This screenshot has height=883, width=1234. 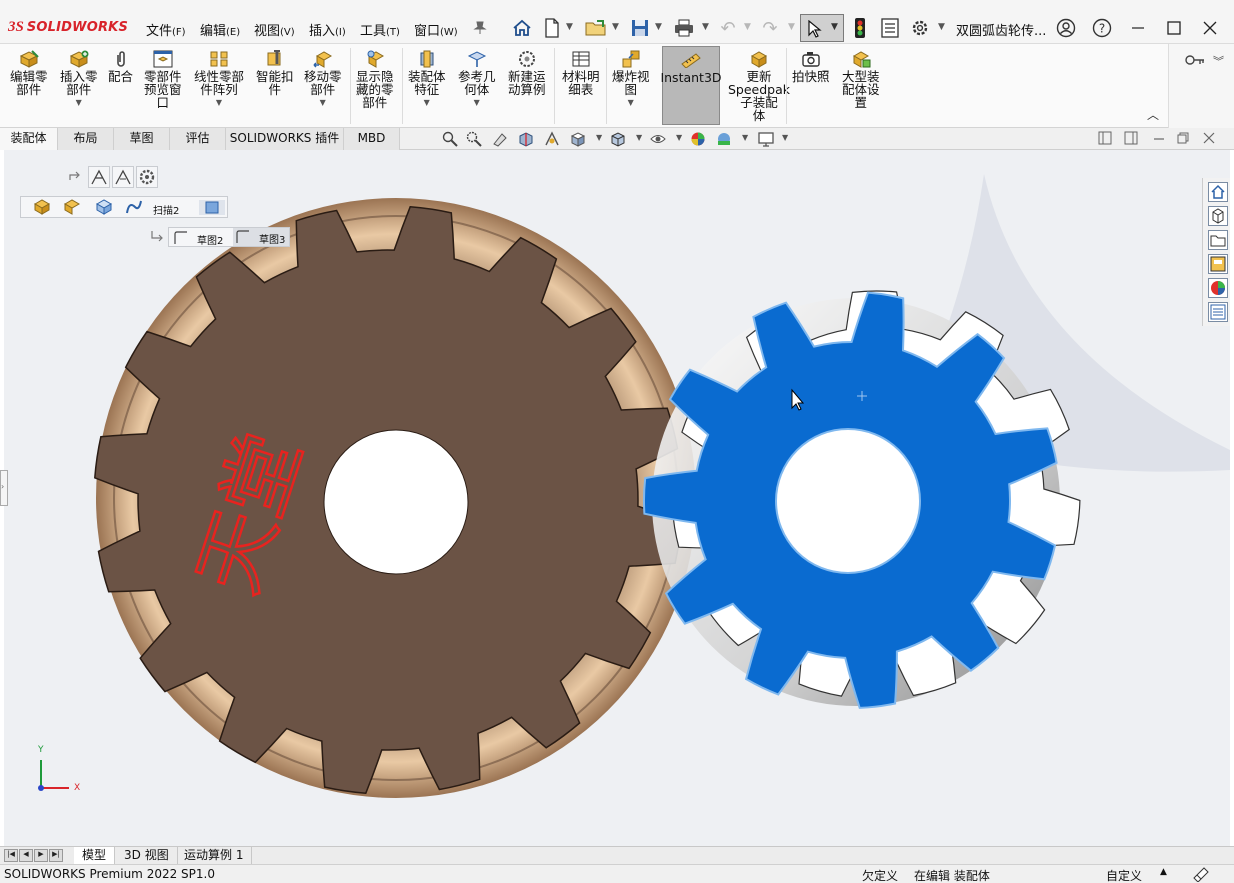 I want to click on component-preview-button: 零部件 预览窗 口, so click(x=163, y=79).